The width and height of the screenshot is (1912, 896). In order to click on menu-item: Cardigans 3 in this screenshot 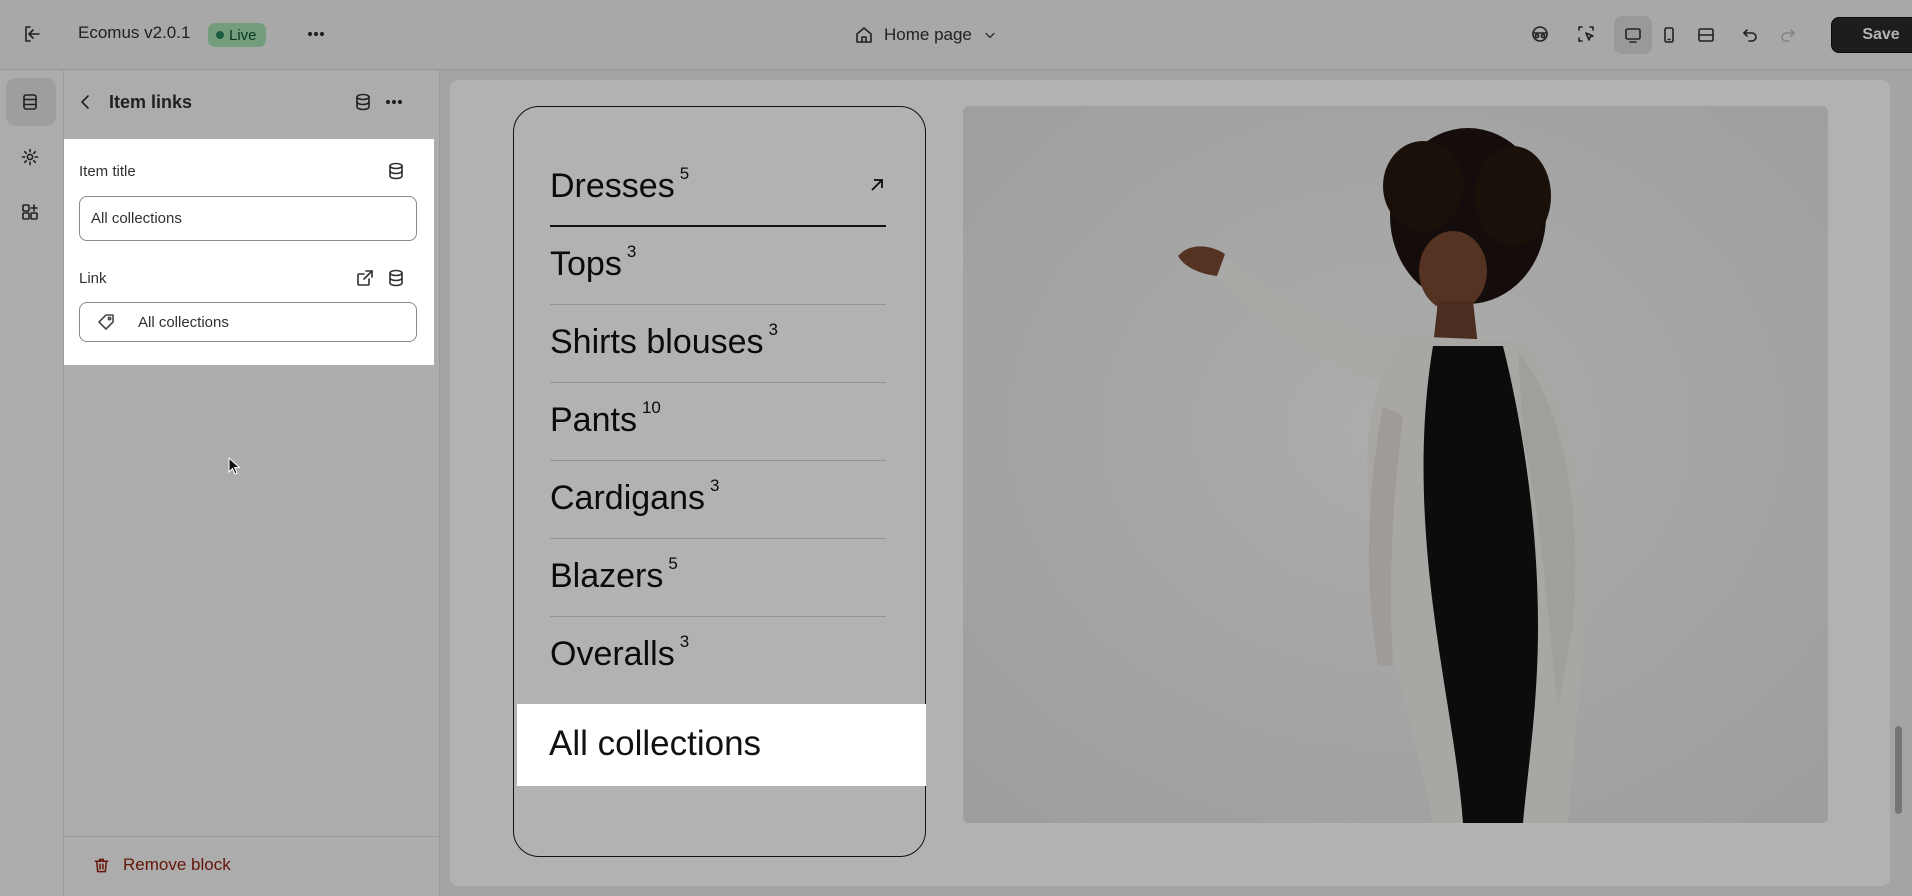, I will do `click(718, 500)`.